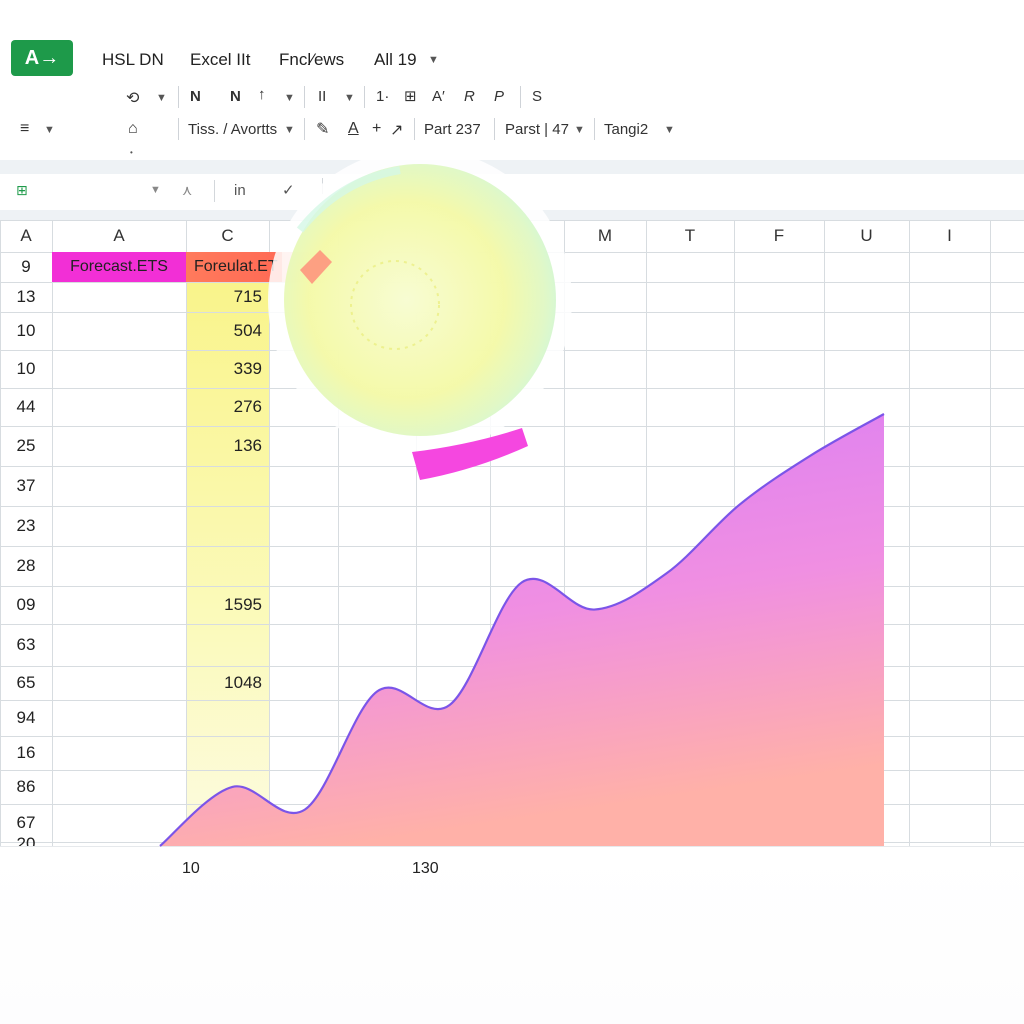  What do you see at coordinates (420, 314) in the screenshot?
I see `crystal-ball-icon` at bounding box center [420, 314].